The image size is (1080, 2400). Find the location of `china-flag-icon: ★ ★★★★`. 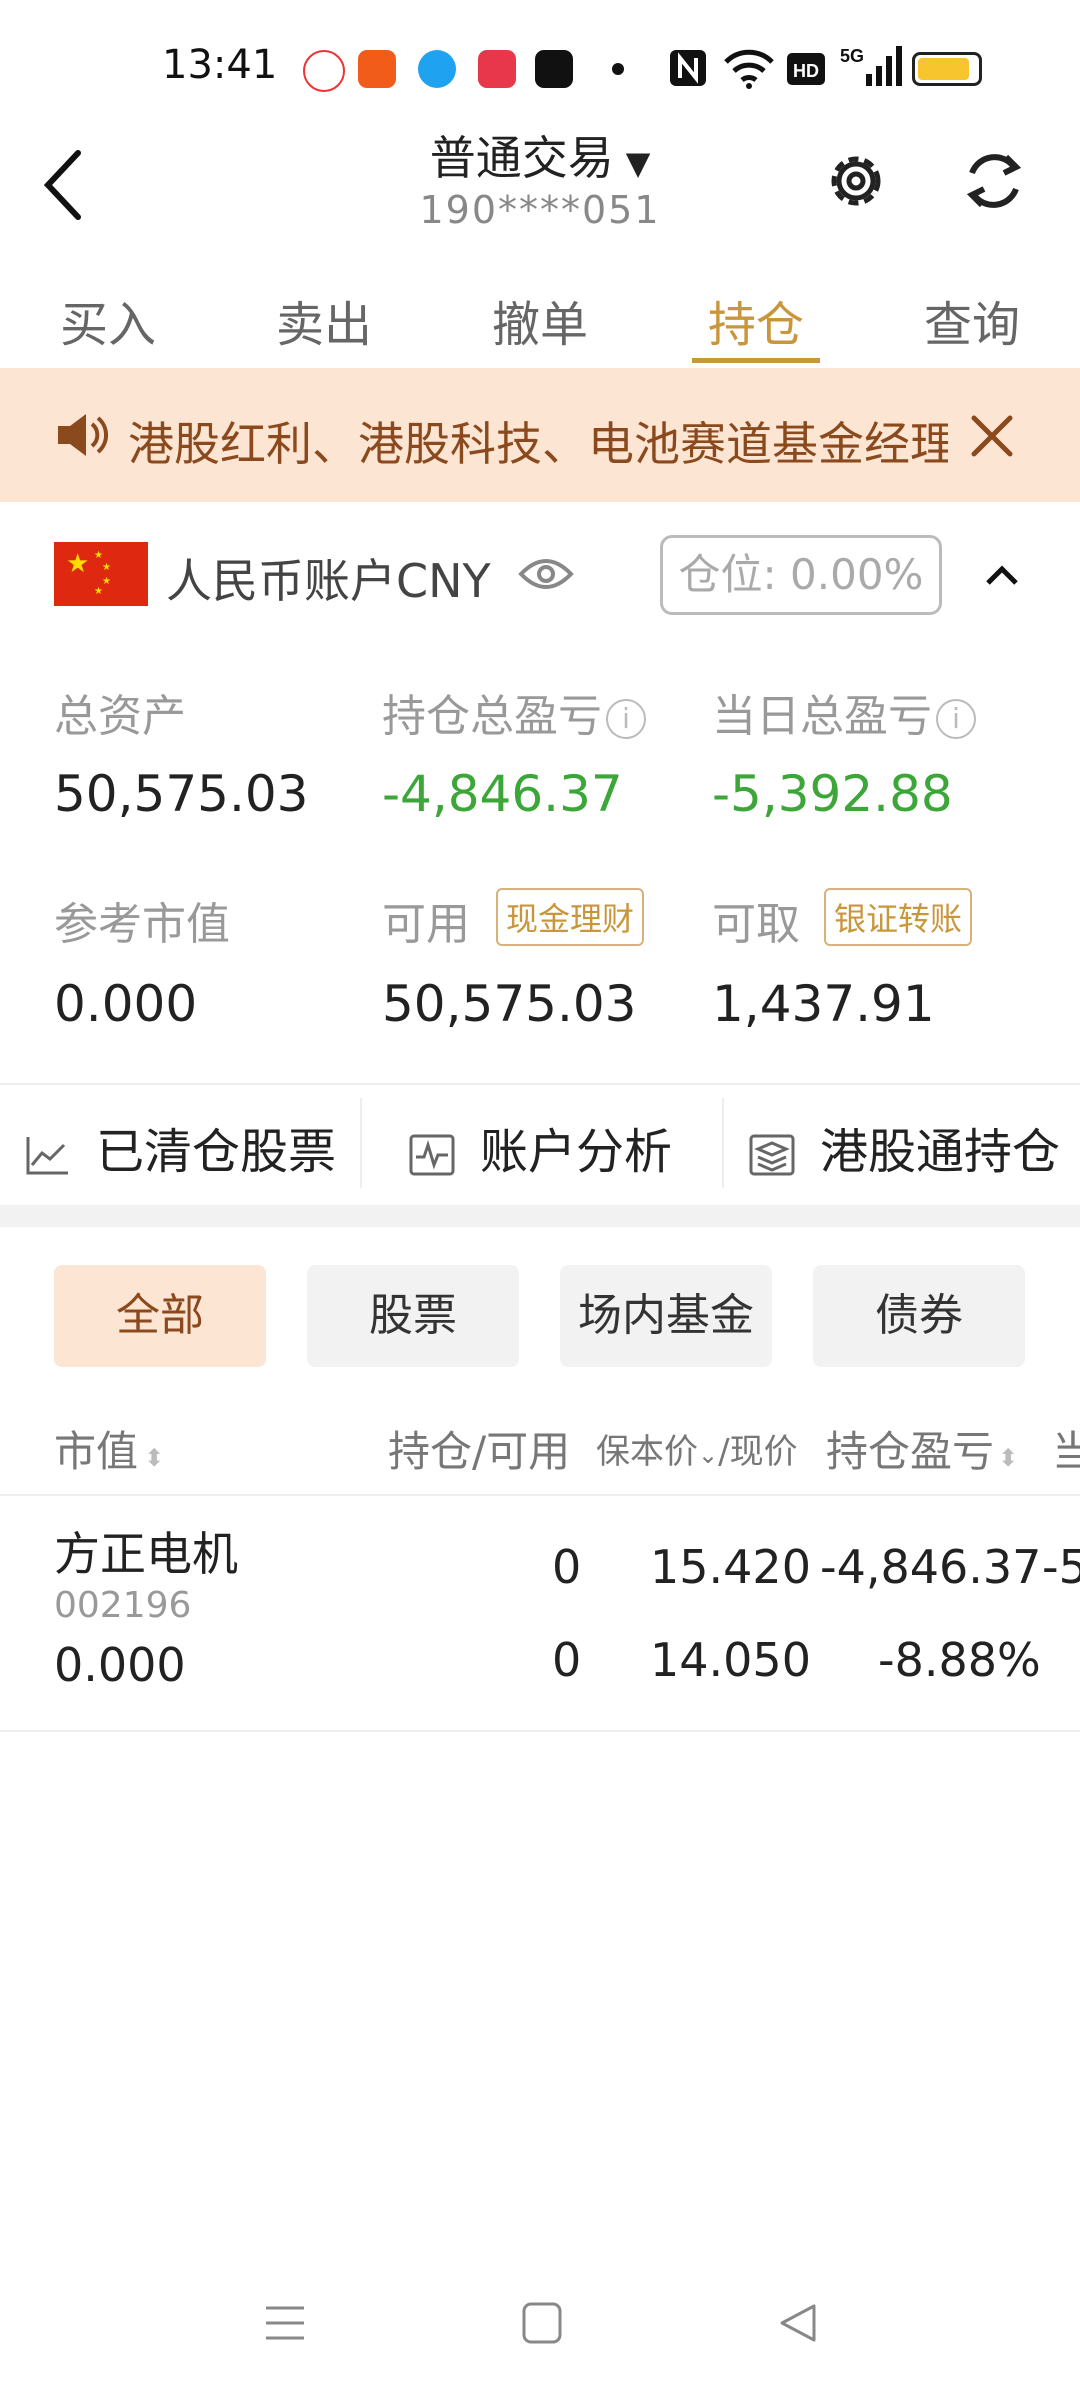

china-flag-icon: ★ ★★★★ is located at coordinates (101, 574).